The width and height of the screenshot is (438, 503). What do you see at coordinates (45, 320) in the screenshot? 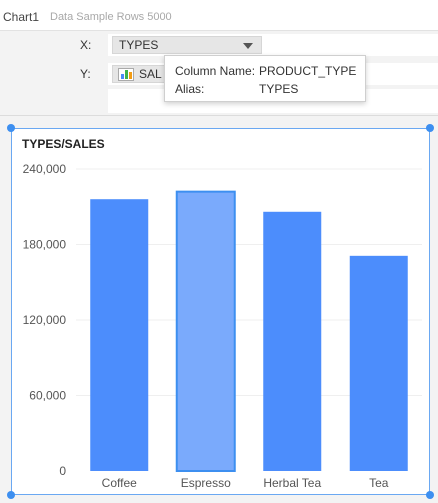
I see `y-tick-label: 120,000` at bounding box center [45, 320].